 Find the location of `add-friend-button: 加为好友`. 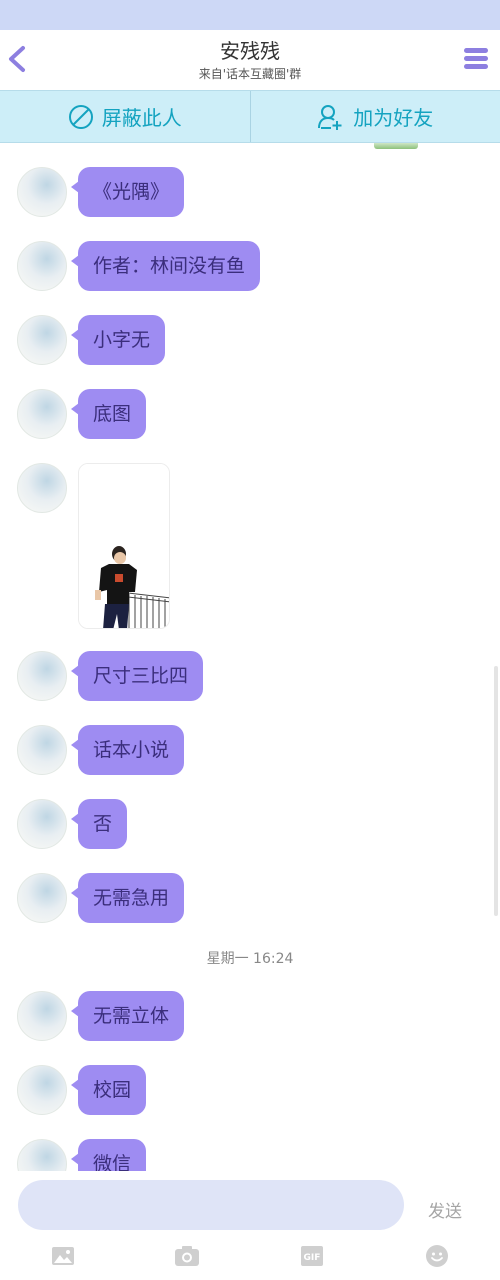

add-friend-button: 加为好友 is located at coordinates (374, 116).